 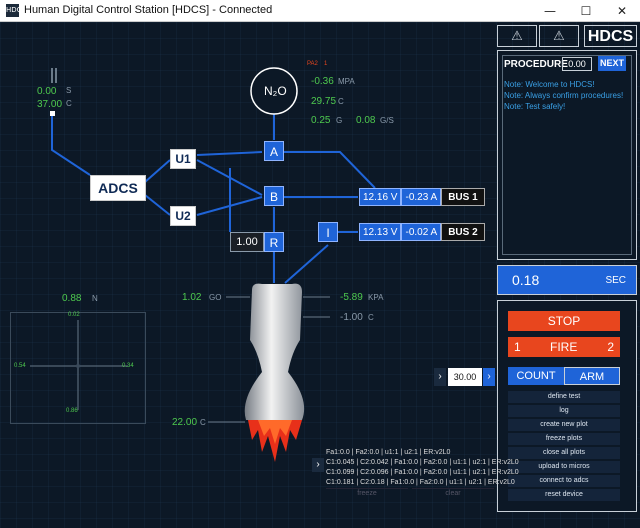 What do you see at coordinates (536, 376) in the screenshot?
I see `count-button: COUNT` at bounding box center [536, 376].